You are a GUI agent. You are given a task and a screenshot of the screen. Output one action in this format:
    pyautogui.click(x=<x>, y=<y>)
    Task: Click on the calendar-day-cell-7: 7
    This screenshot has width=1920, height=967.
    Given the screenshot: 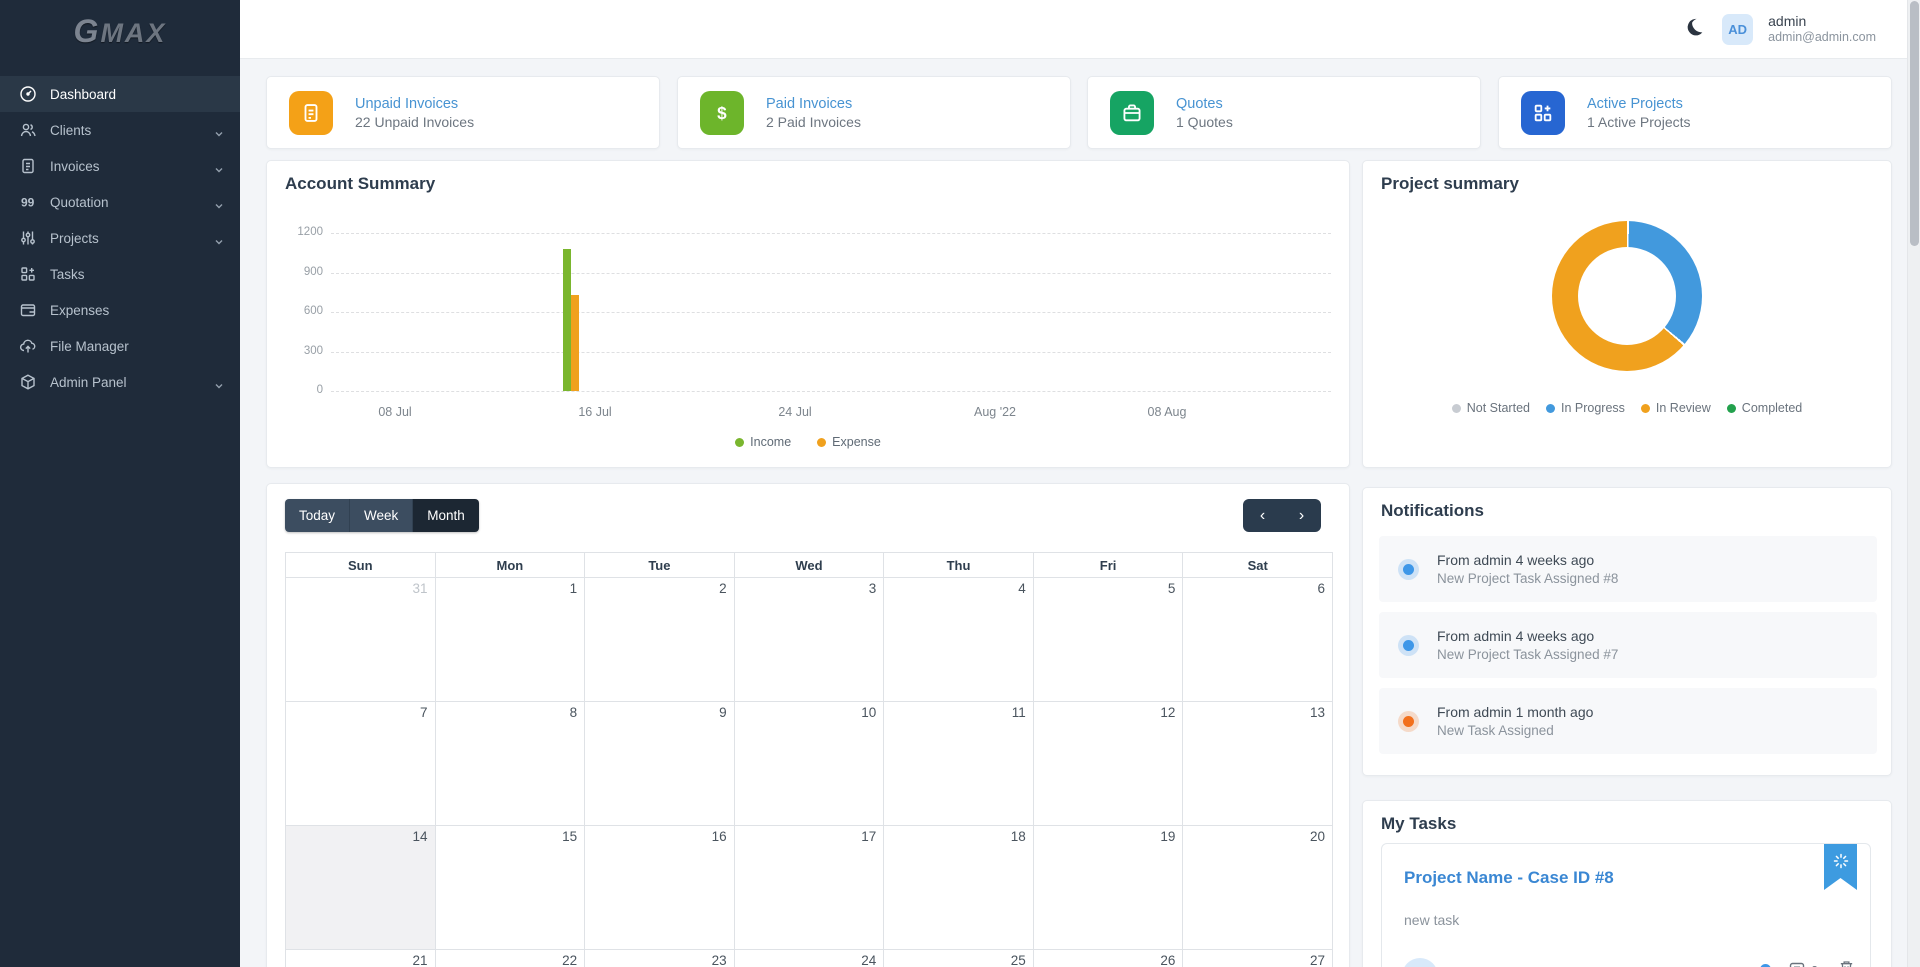 What is the action you would take?
    pyautogui.click(x=360, y=763)
    